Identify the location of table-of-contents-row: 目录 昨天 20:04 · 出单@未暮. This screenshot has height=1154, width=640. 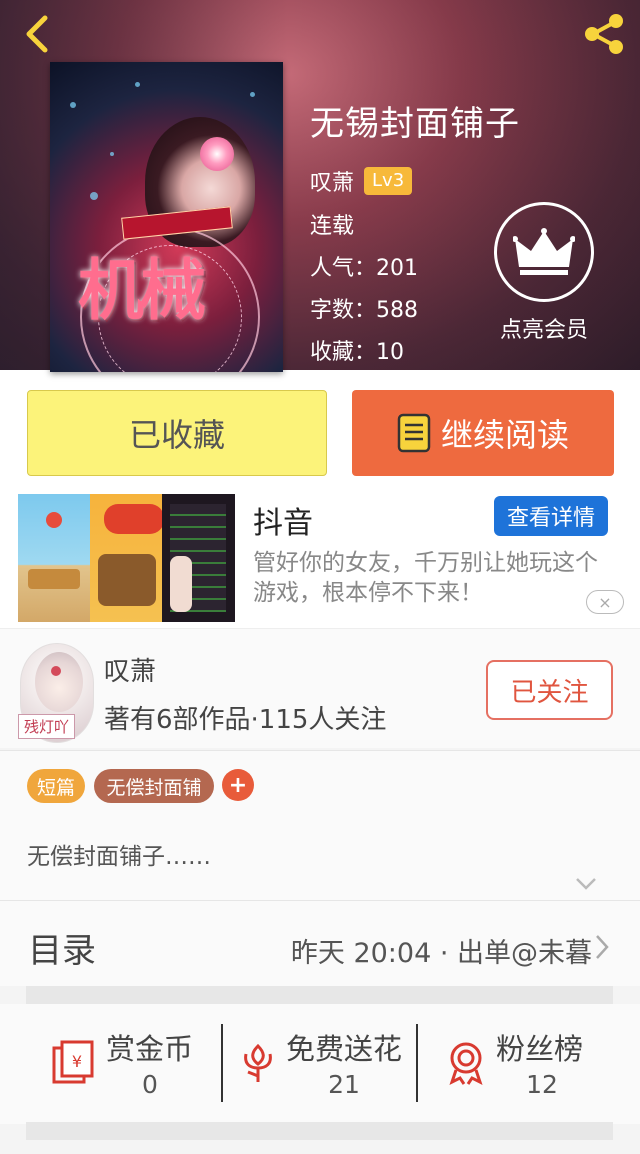
(320, 943).